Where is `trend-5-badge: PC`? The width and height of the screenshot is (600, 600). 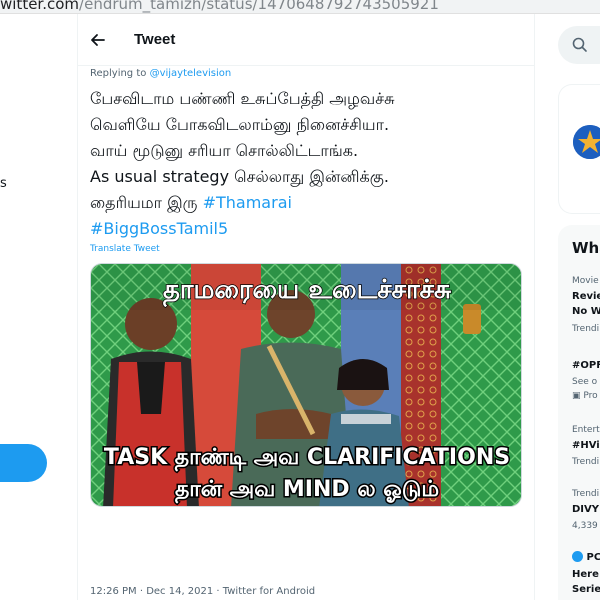
trend-5-badge: PC is located at coordinates (586, 557).